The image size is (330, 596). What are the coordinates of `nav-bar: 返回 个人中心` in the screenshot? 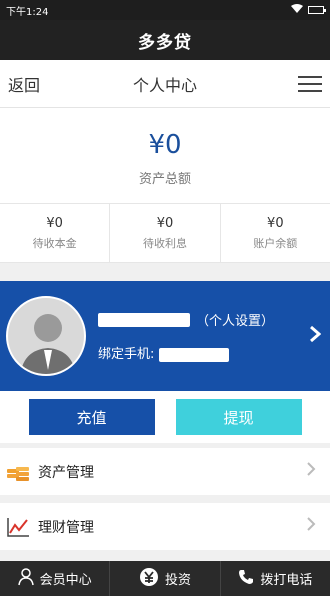 It's located at (165, 84).